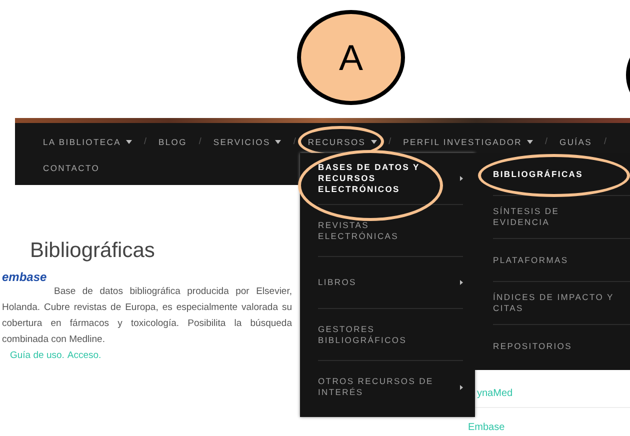 Image resolution: width=630 pixels, height=436 pixels. What do you see at coordinates (172, 142) in the screenshot?
I see `nav-link: BLOG` at bounding box center [172, 142].